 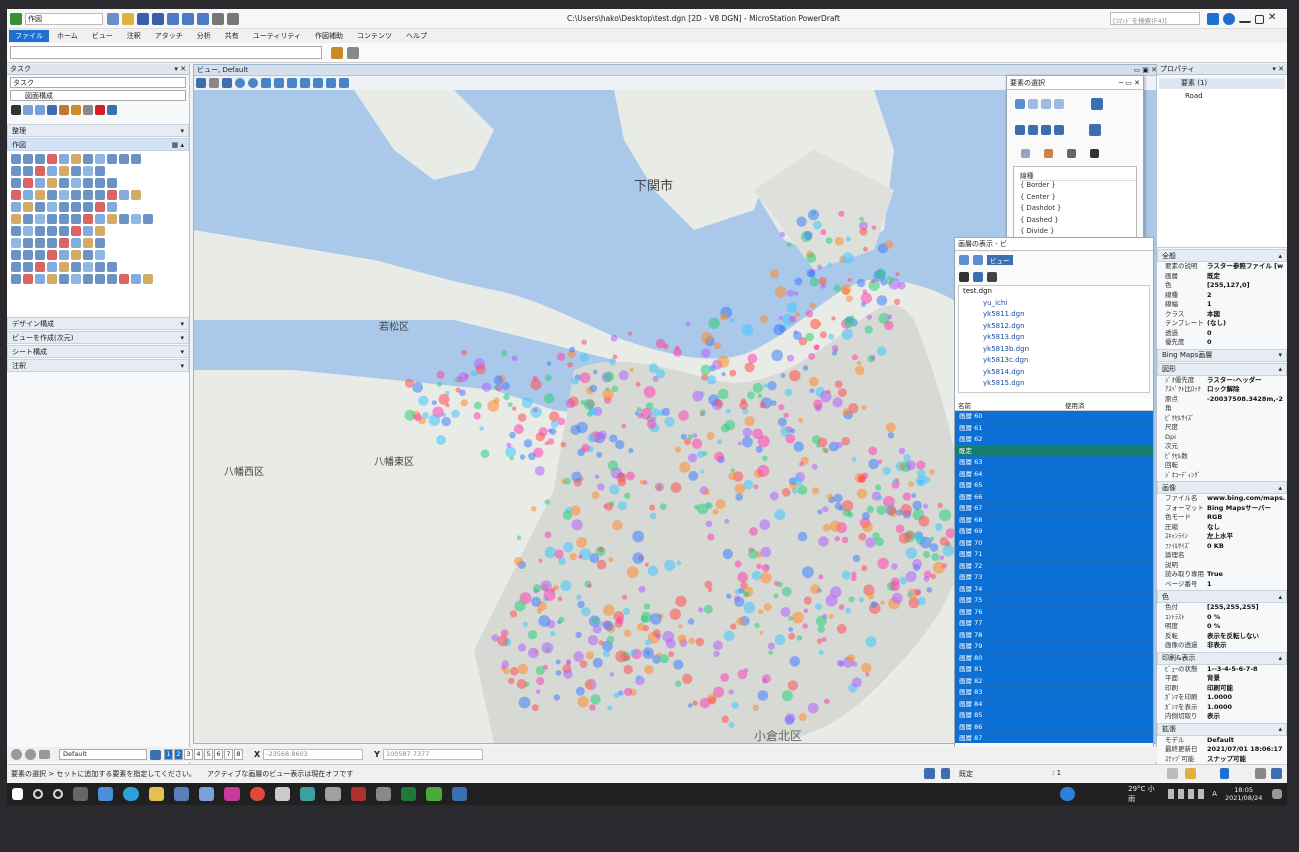 What do you see at coordinates (1054, 555) in the screenshot?
I see `level-item: 画層 71` at bounding box center [1054, 555].